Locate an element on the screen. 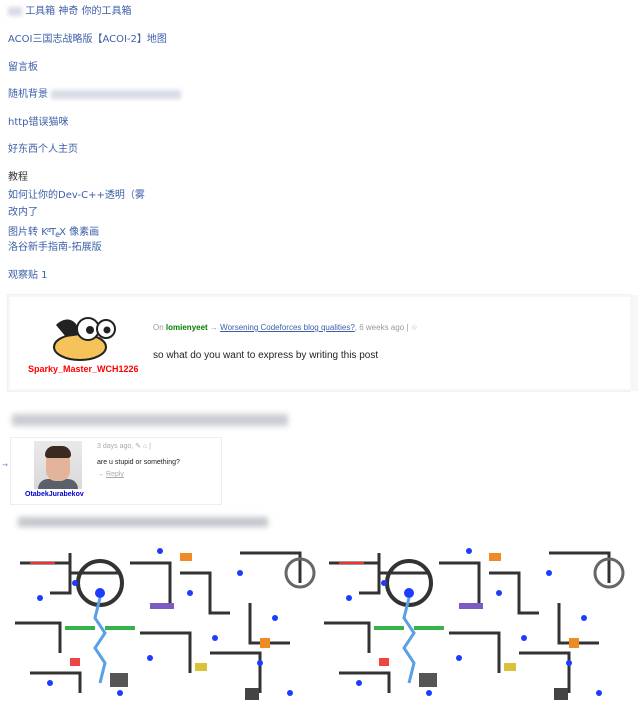 The image size is (638, 702). toolbox-link: 工具箱 神奇 你的工具箱 is located at coordinates (70, 11).